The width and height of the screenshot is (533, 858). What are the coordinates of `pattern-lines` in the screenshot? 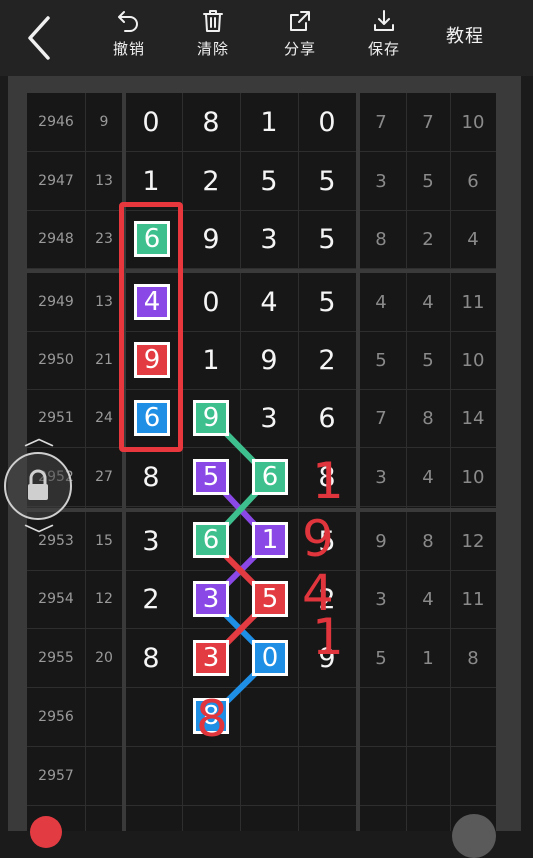 It's located at (240, 567).